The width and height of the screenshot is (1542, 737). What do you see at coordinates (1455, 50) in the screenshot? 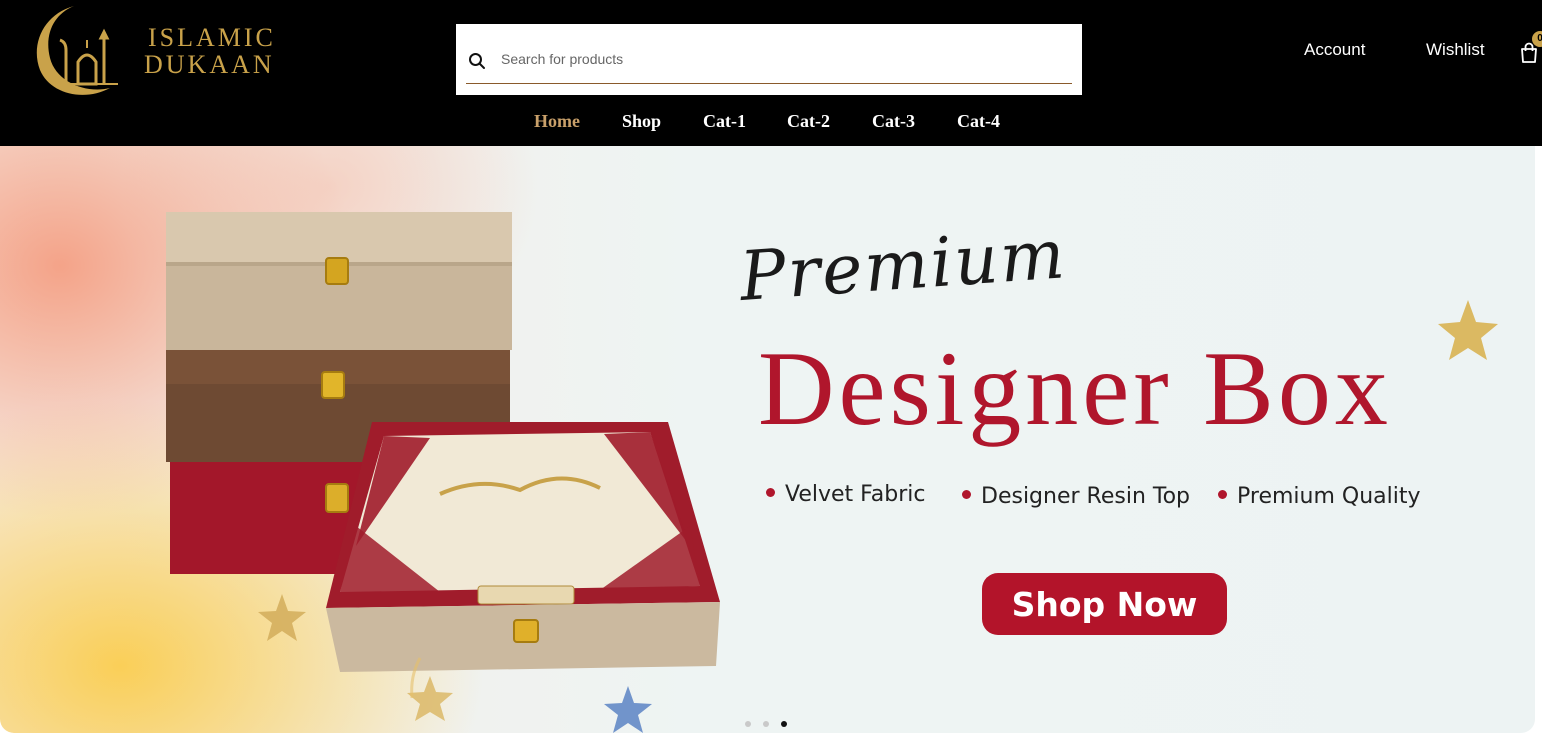
I see `wishlist-link: Wishlist` at bounding box center [1455, 50].